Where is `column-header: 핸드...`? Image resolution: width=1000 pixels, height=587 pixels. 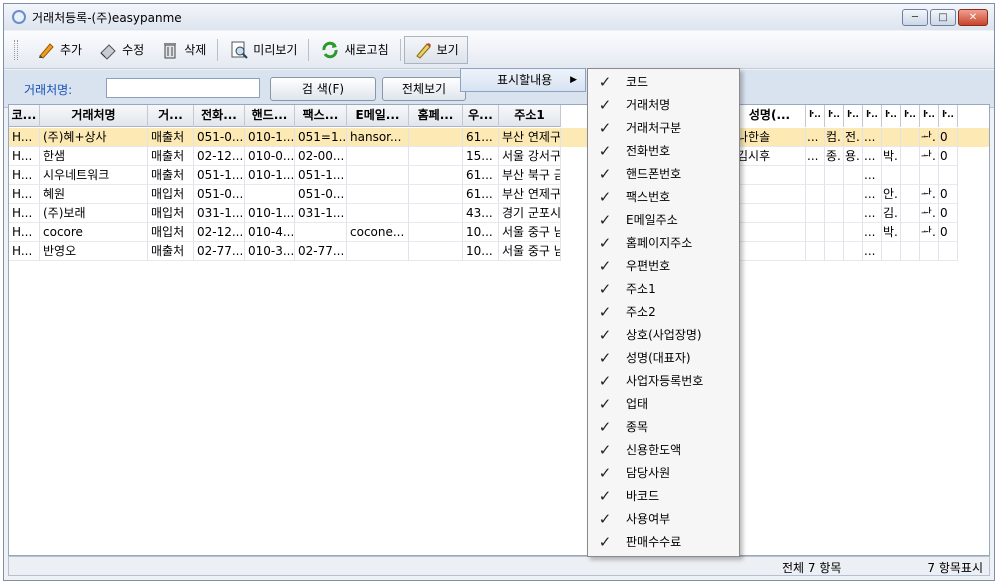 column-header: 핸드... is located at coordinates (270, 116).